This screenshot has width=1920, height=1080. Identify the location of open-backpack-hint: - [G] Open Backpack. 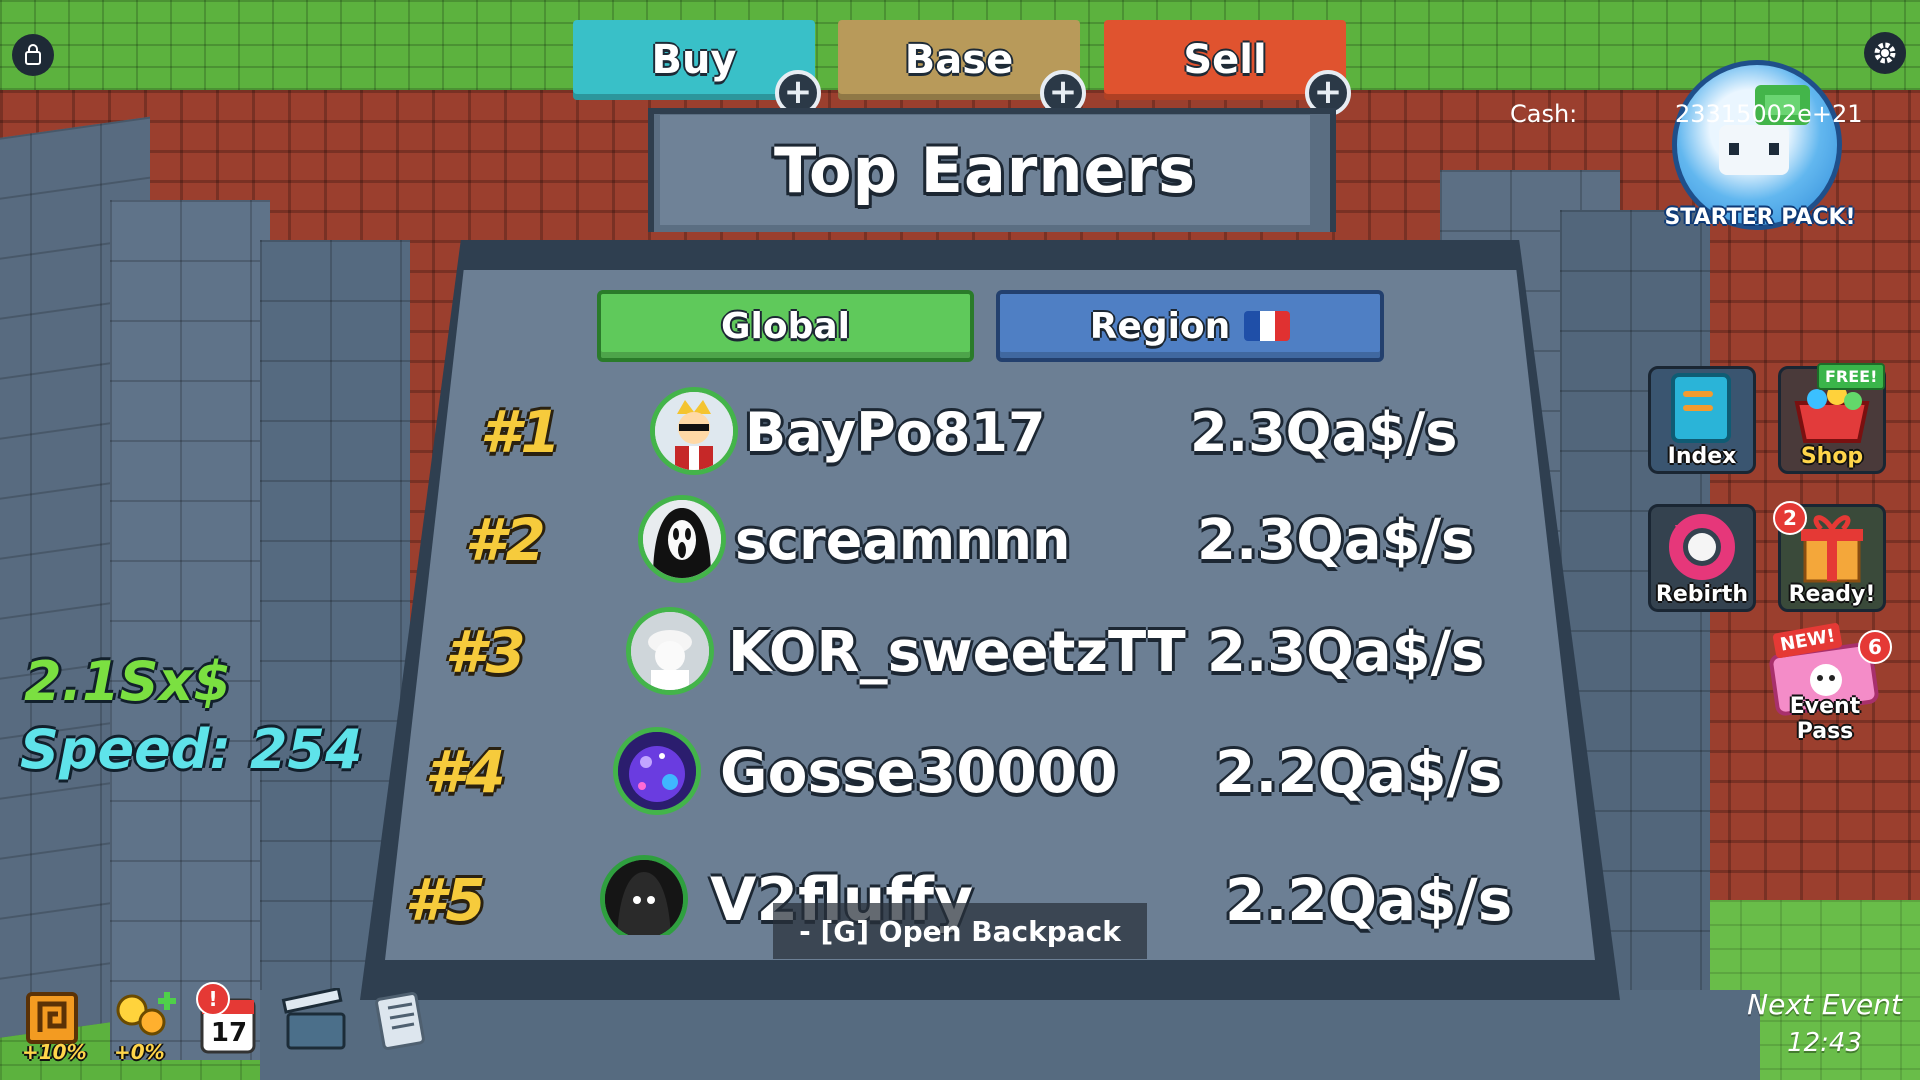
(960, 931).